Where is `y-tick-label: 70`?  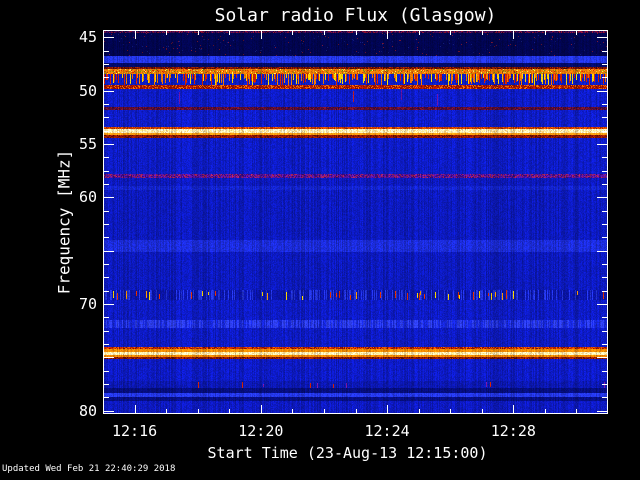
y-tick-label: 70 is located at coordinates (87, 304).